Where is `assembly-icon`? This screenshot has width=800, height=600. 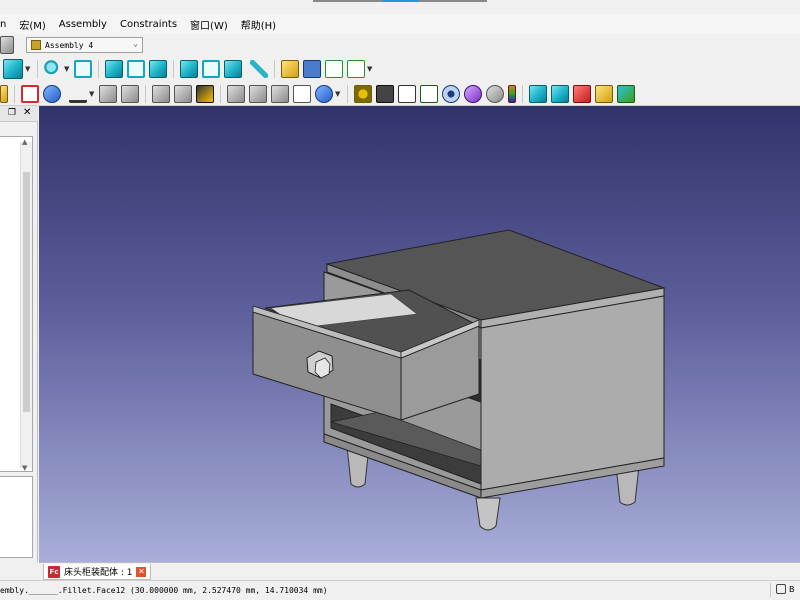 assembly-icon is located at coordinates (36, 45).